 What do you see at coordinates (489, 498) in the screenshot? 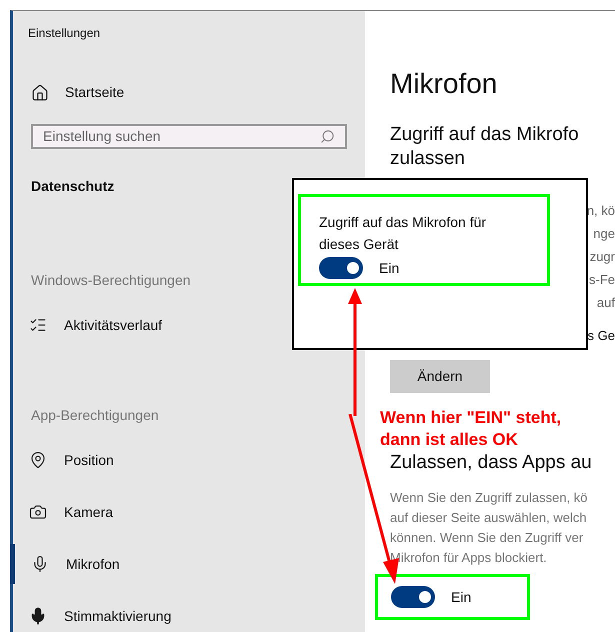
I see `description-line: Wenn Sie den Zugriff zulassen, kö` at bounding box center [489, 498].